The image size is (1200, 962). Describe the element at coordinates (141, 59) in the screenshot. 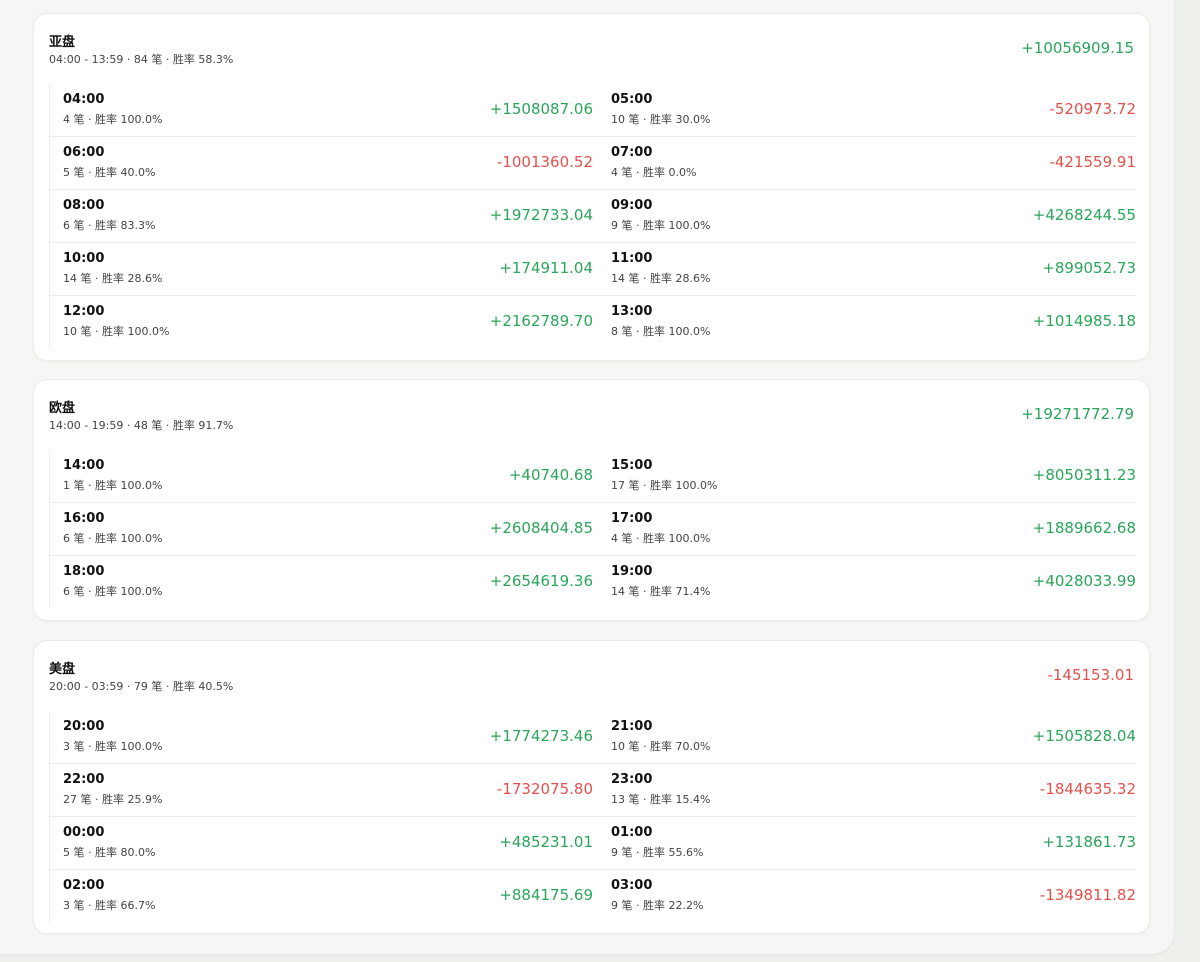

I see `session-summary: 04:00 - 13:59 · 84 笔 · 胜率 58.3%` at that location.